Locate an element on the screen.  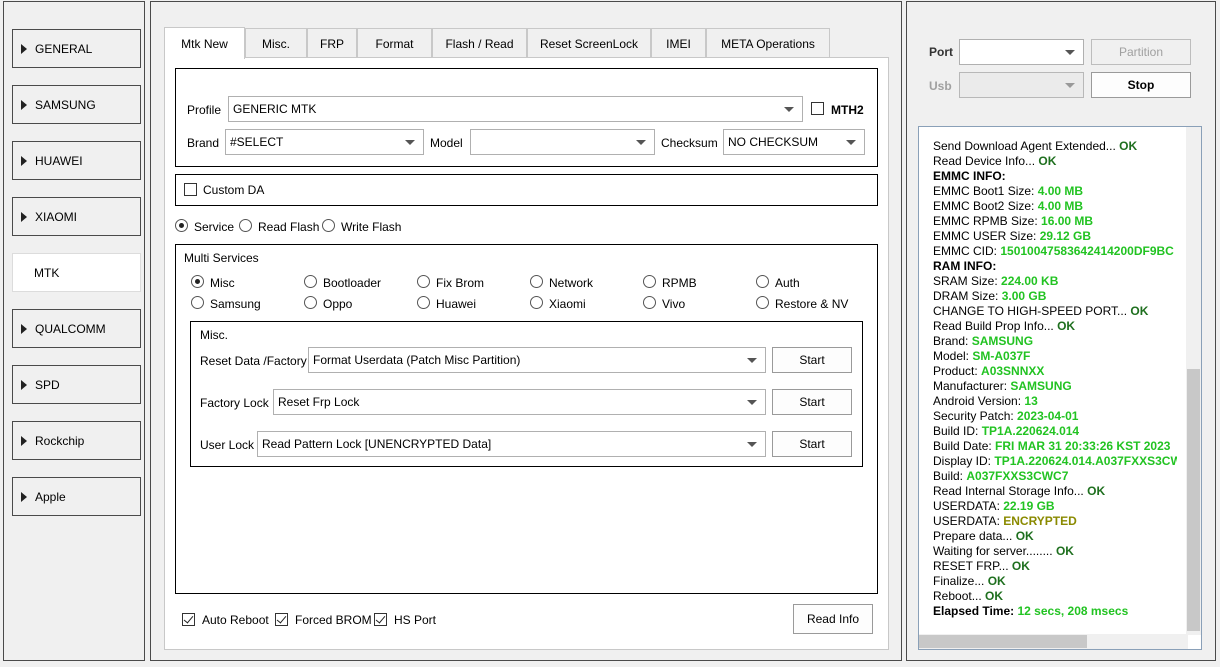
sidebar-item-xiaomi: XIAOMI is located at coordinates (76, 216).